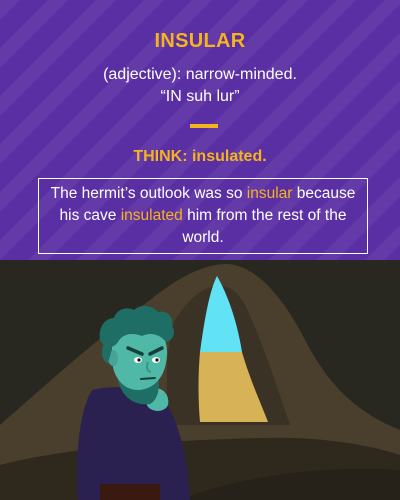 The image size is (400, 500). I want to click on sentence-part-1: The hermit’s outlook was so, so click(148, 193).